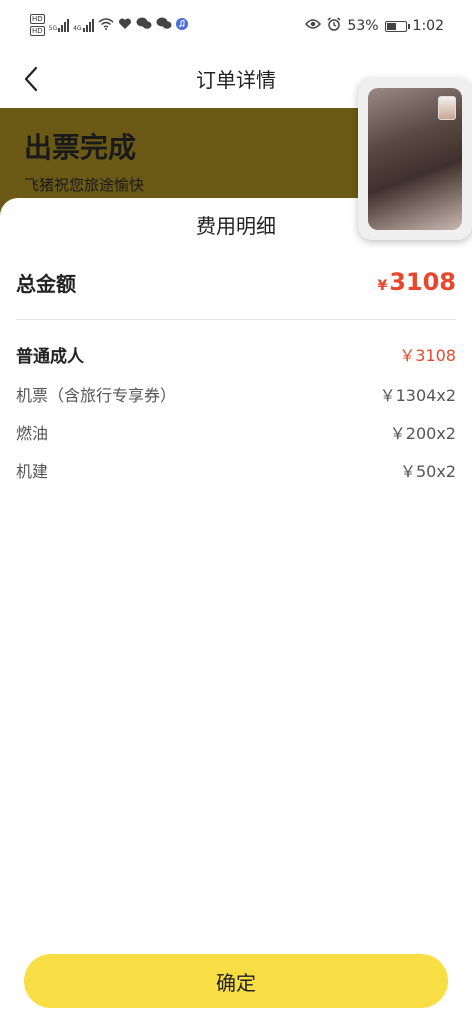  I want to click on banner-subtitle: 飞猪祝您旅途愉快, so click(84, 185).